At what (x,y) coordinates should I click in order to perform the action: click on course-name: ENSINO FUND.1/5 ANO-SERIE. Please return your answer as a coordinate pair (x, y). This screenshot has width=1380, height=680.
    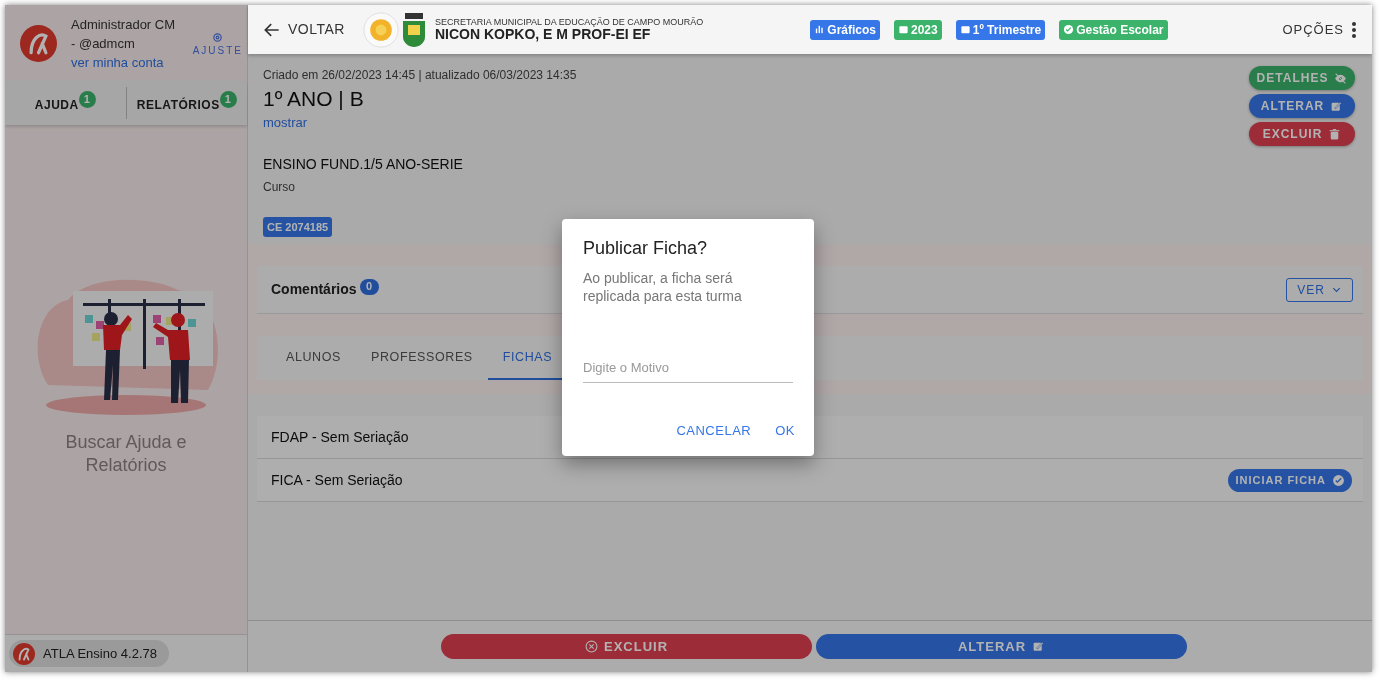
    Looking at the image, I should click on (363, 164).